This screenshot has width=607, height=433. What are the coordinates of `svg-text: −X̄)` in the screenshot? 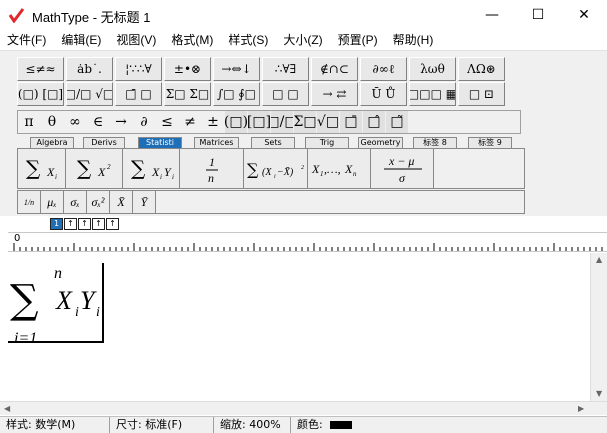 It's located at (285, 171).